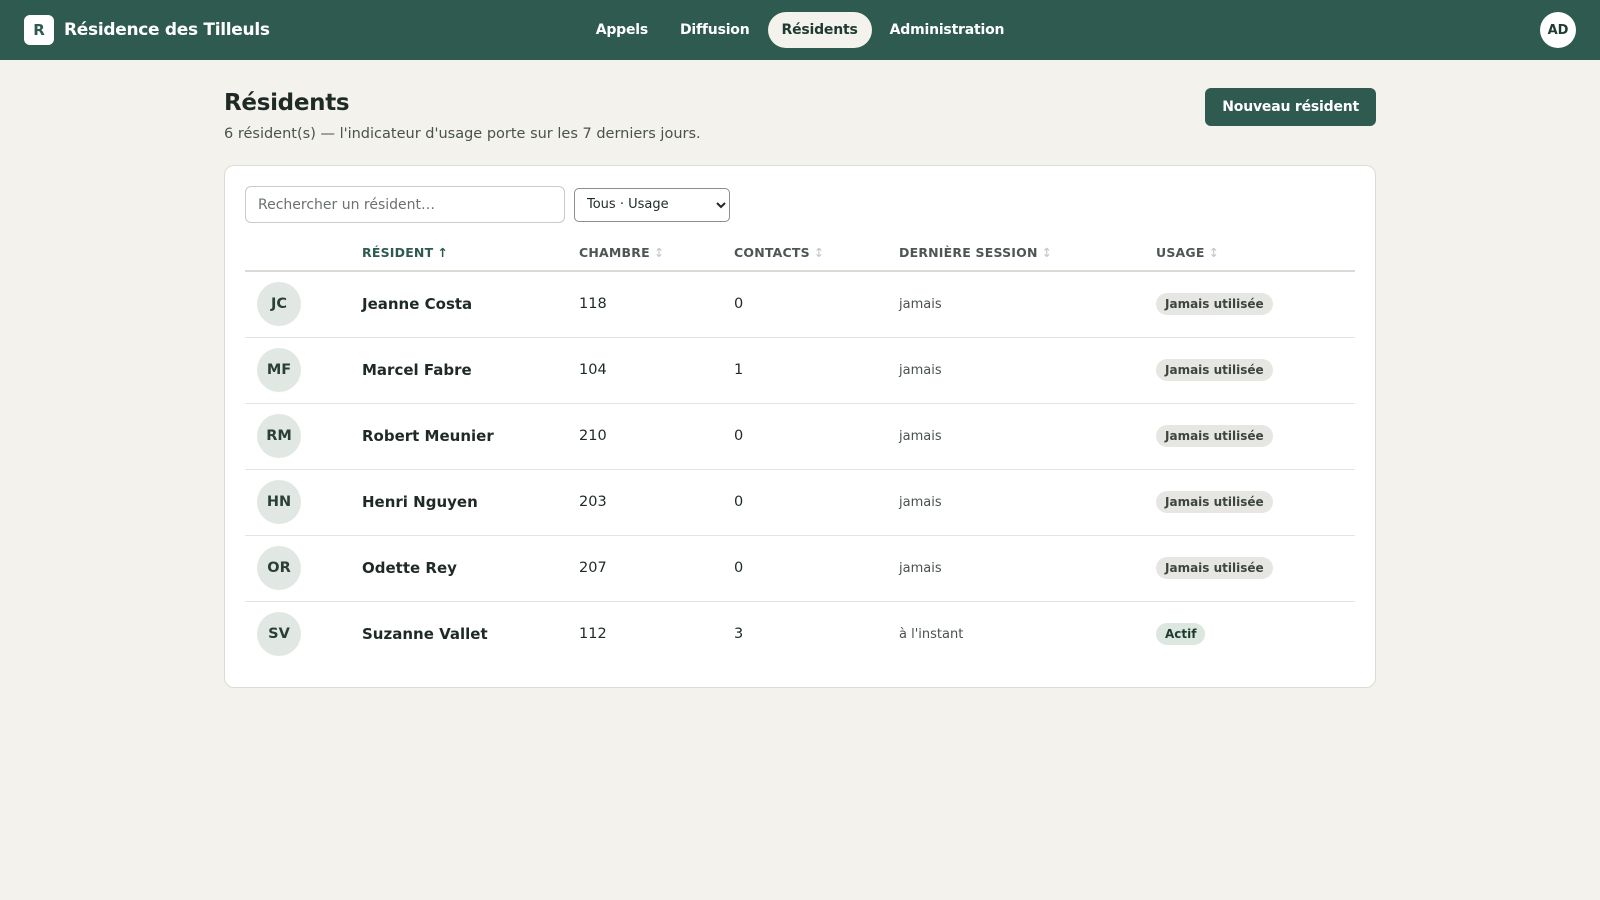  Describe the element at coordinates (443, 252) in the screenshot. I see `sort-asc-icon: ↑` at that location.